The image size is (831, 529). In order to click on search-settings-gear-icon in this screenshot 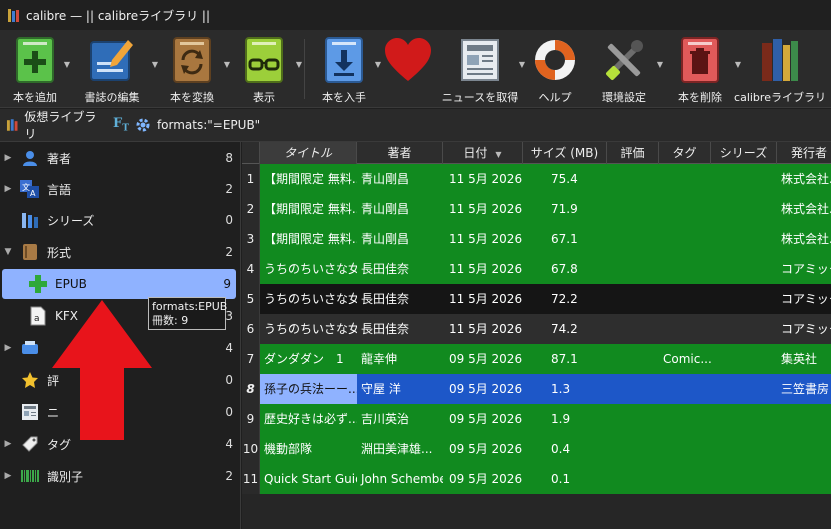, I will do `click(143, 125)`.